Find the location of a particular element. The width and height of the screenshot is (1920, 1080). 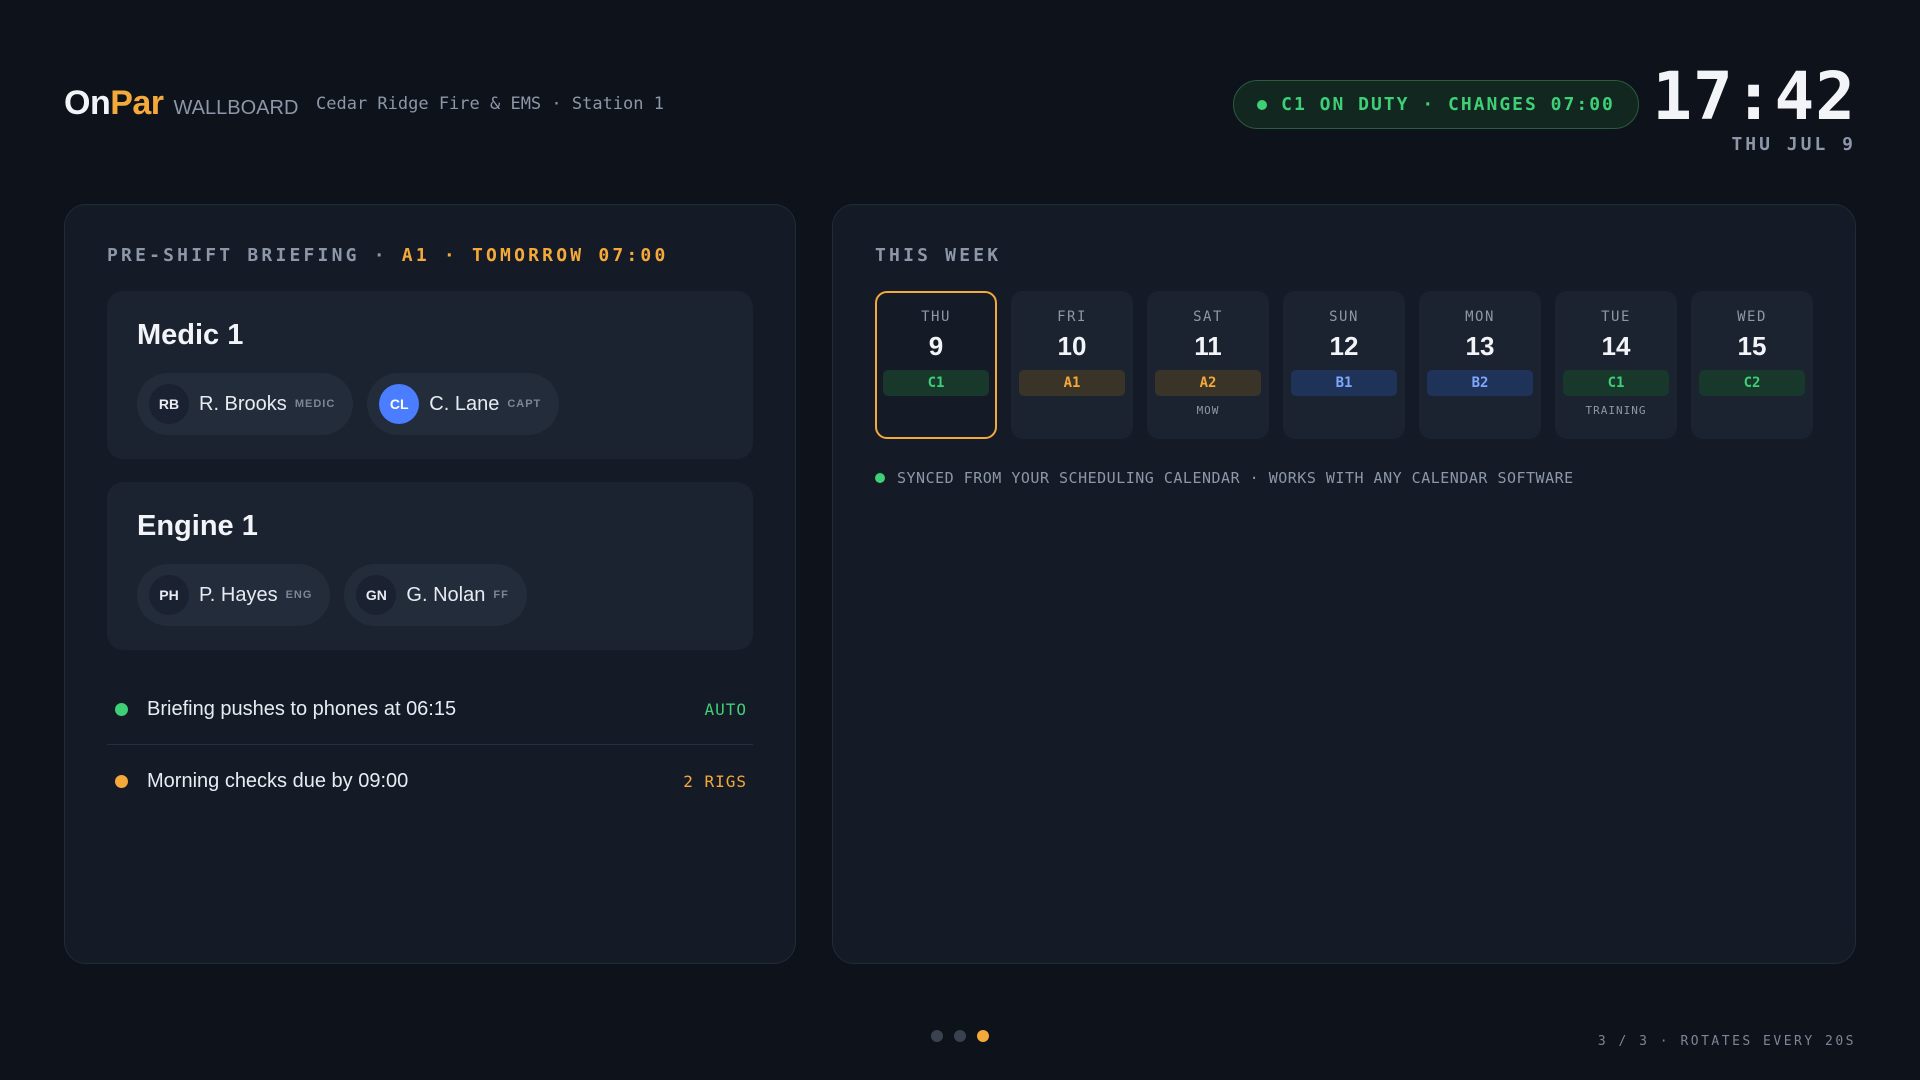

station-name: Cedar Ridge Fire & EMS · Station 1 is located at coordinates (490, 104).